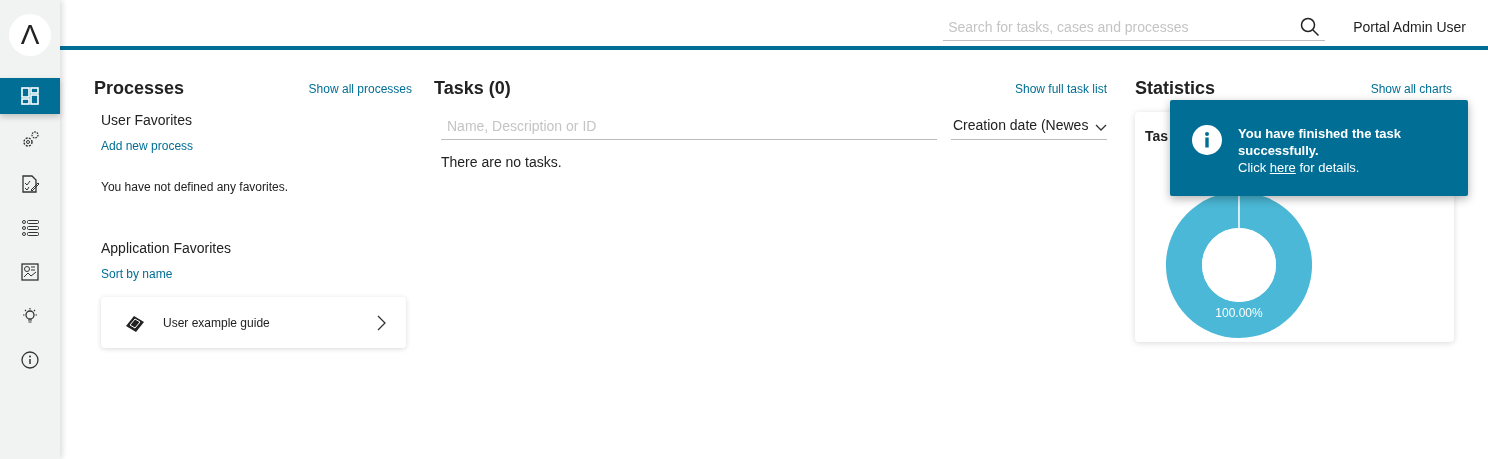  What do you see at coordinates (1239, 313) in the screenshot?
I see `value-label: 100.00%` at bounding box center [1239, 313].